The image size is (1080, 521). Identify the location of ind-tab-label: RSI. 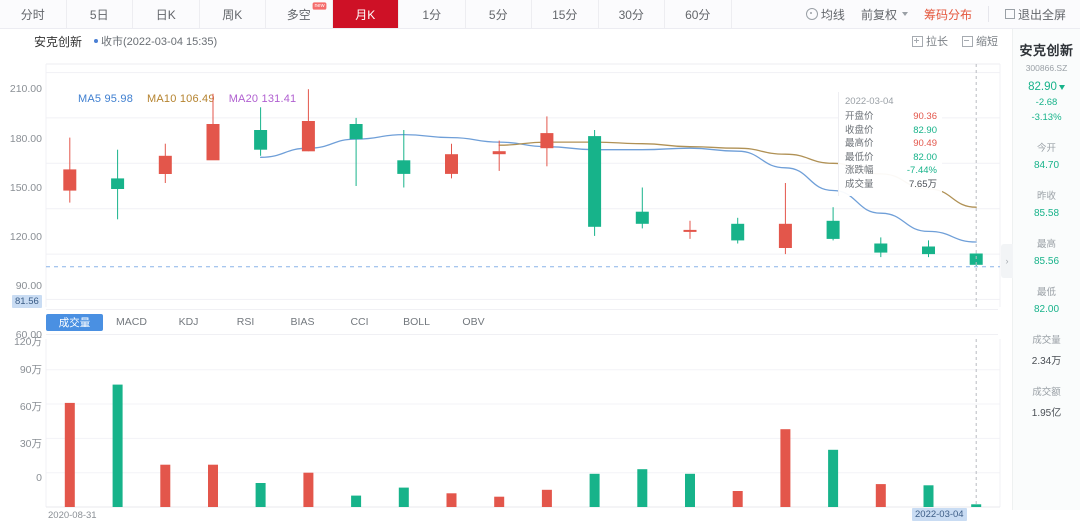
(245, 322).